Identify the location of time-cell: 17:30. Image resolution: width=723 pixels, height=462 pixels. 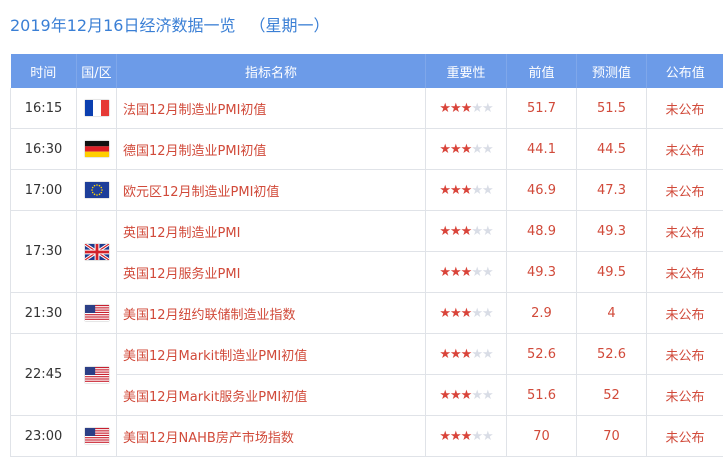
(43, 251).